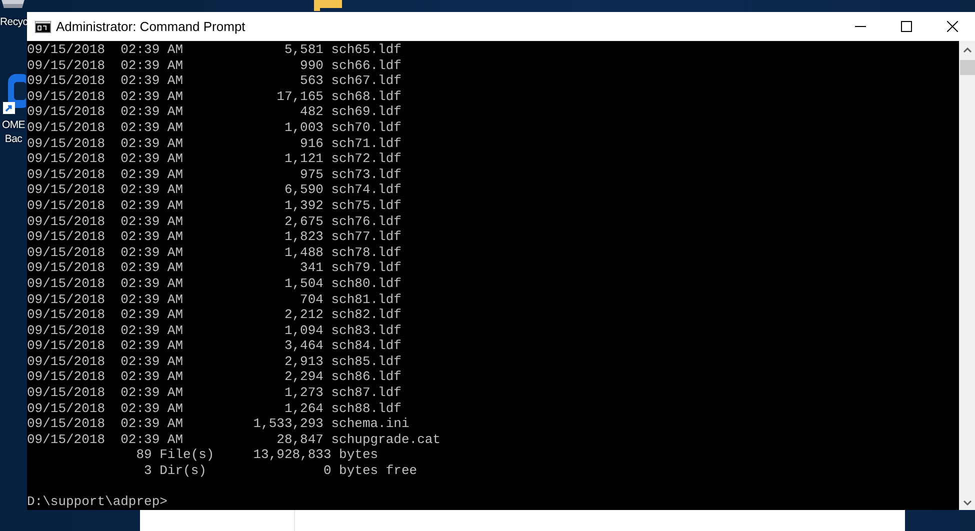 The height and width of the screenshot is (531, 975). I want to click on icon-label: Bac, so click(13, 139).